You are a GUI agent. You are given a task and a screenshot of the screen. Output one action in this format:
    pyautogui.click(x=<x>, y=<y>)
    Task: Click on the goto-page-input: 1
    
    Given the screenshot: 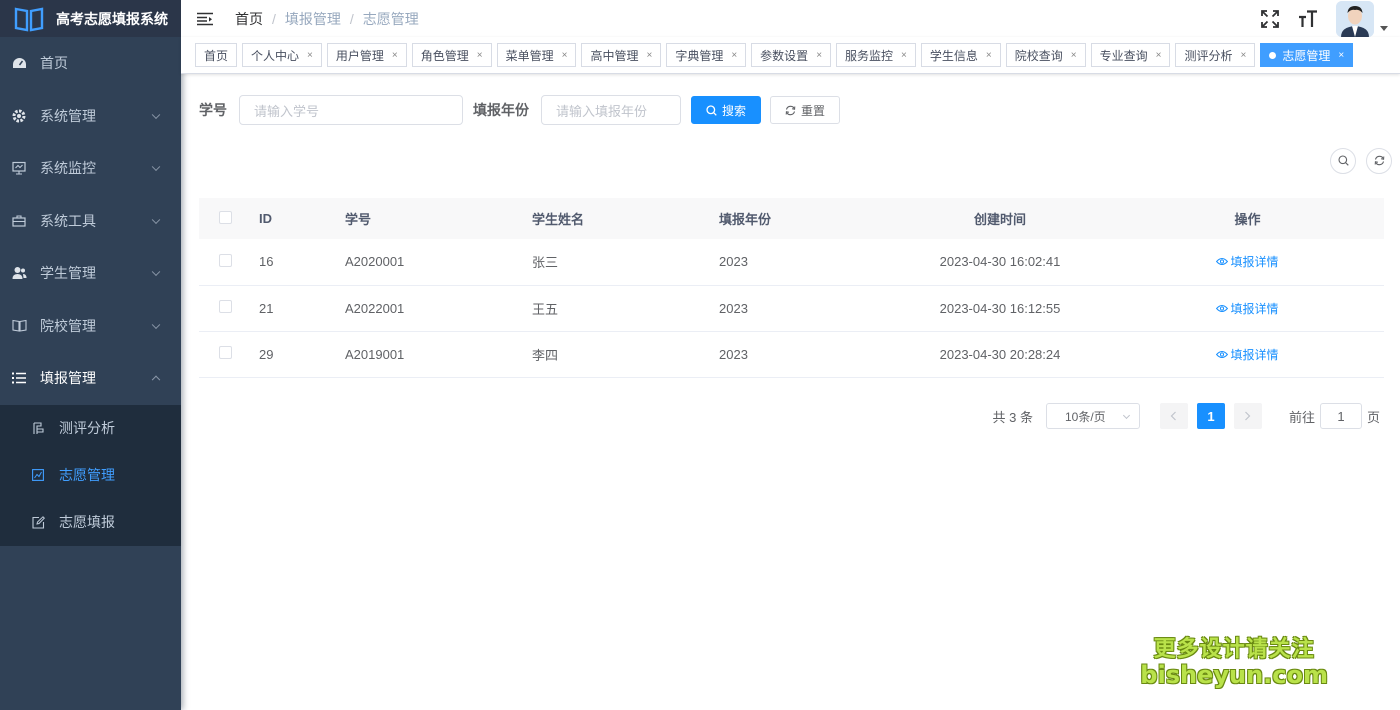 What is the action you would take?
    pyautogui.click(x=1340, y=416)
    